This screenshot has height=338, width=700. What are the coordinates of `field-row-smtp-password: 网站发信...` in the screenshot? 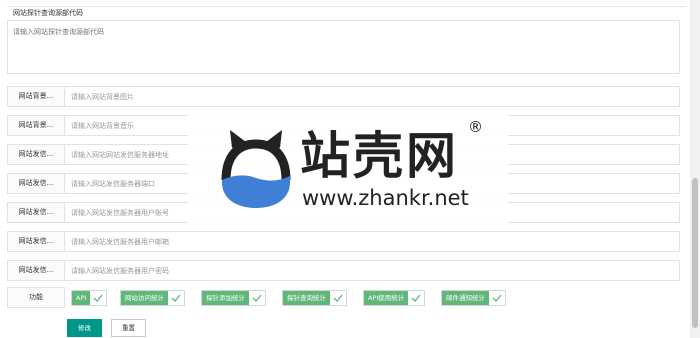 It's located at (343, 270).